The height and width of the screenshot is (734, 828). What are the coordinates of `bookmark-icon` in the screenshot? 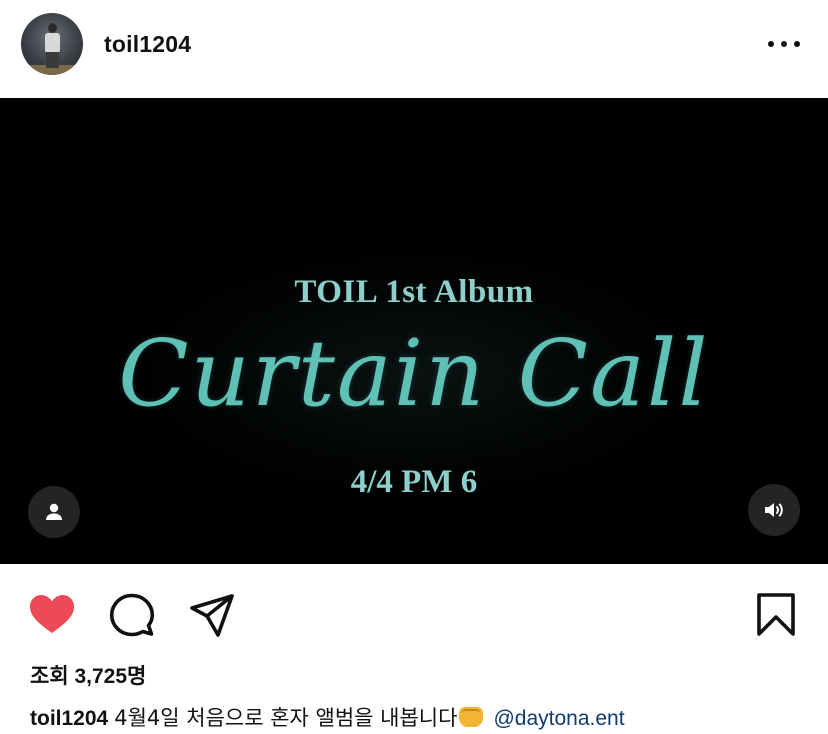 It's located at (776, 614).